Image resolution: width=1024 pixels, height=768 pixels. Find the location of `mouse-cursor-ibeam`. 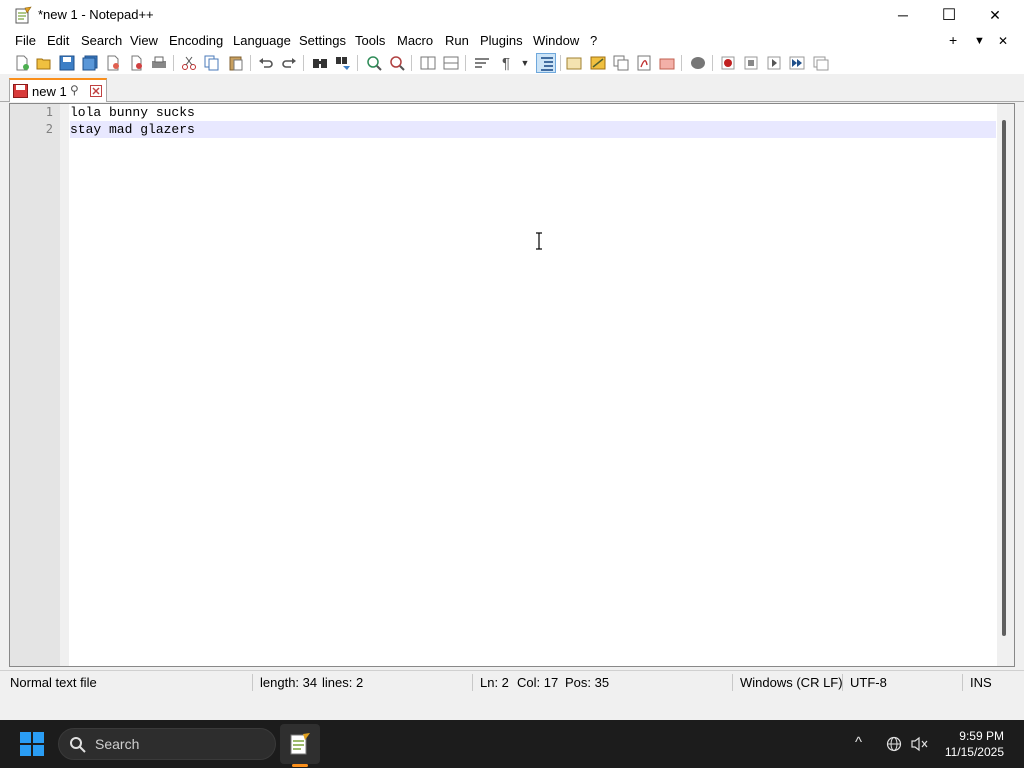

mouse-cursor-ibeam is located at coordinates (539, 241).